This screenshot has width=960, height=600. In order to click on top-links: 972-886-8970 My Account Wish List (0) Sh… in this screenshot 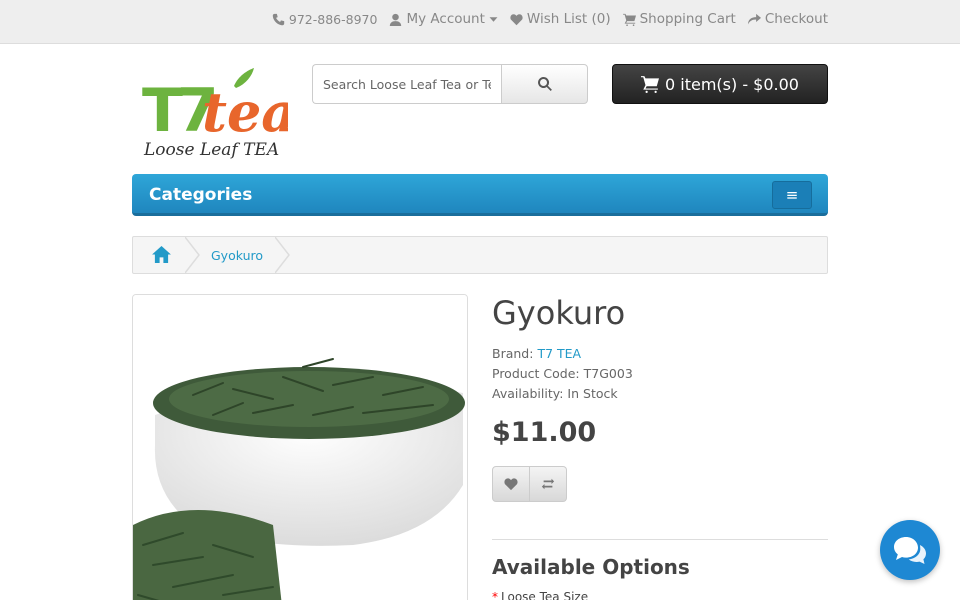, I will do `click(550, 19)`.